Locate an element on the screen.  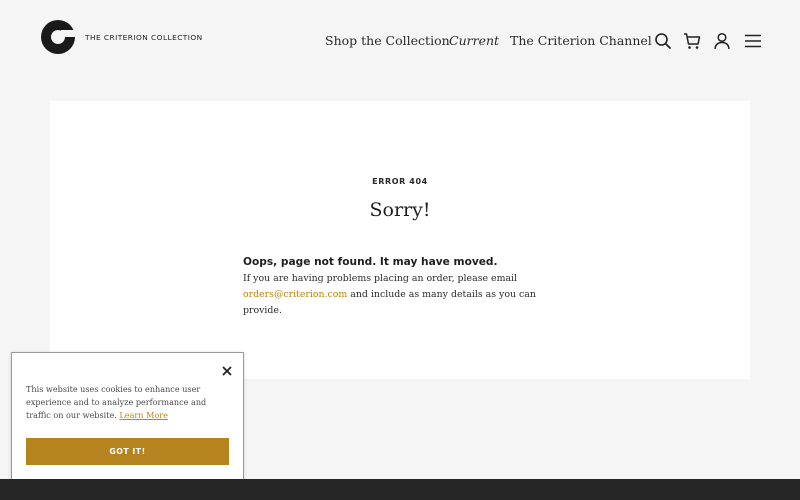
menu-button is located at coordinates (753, 41).